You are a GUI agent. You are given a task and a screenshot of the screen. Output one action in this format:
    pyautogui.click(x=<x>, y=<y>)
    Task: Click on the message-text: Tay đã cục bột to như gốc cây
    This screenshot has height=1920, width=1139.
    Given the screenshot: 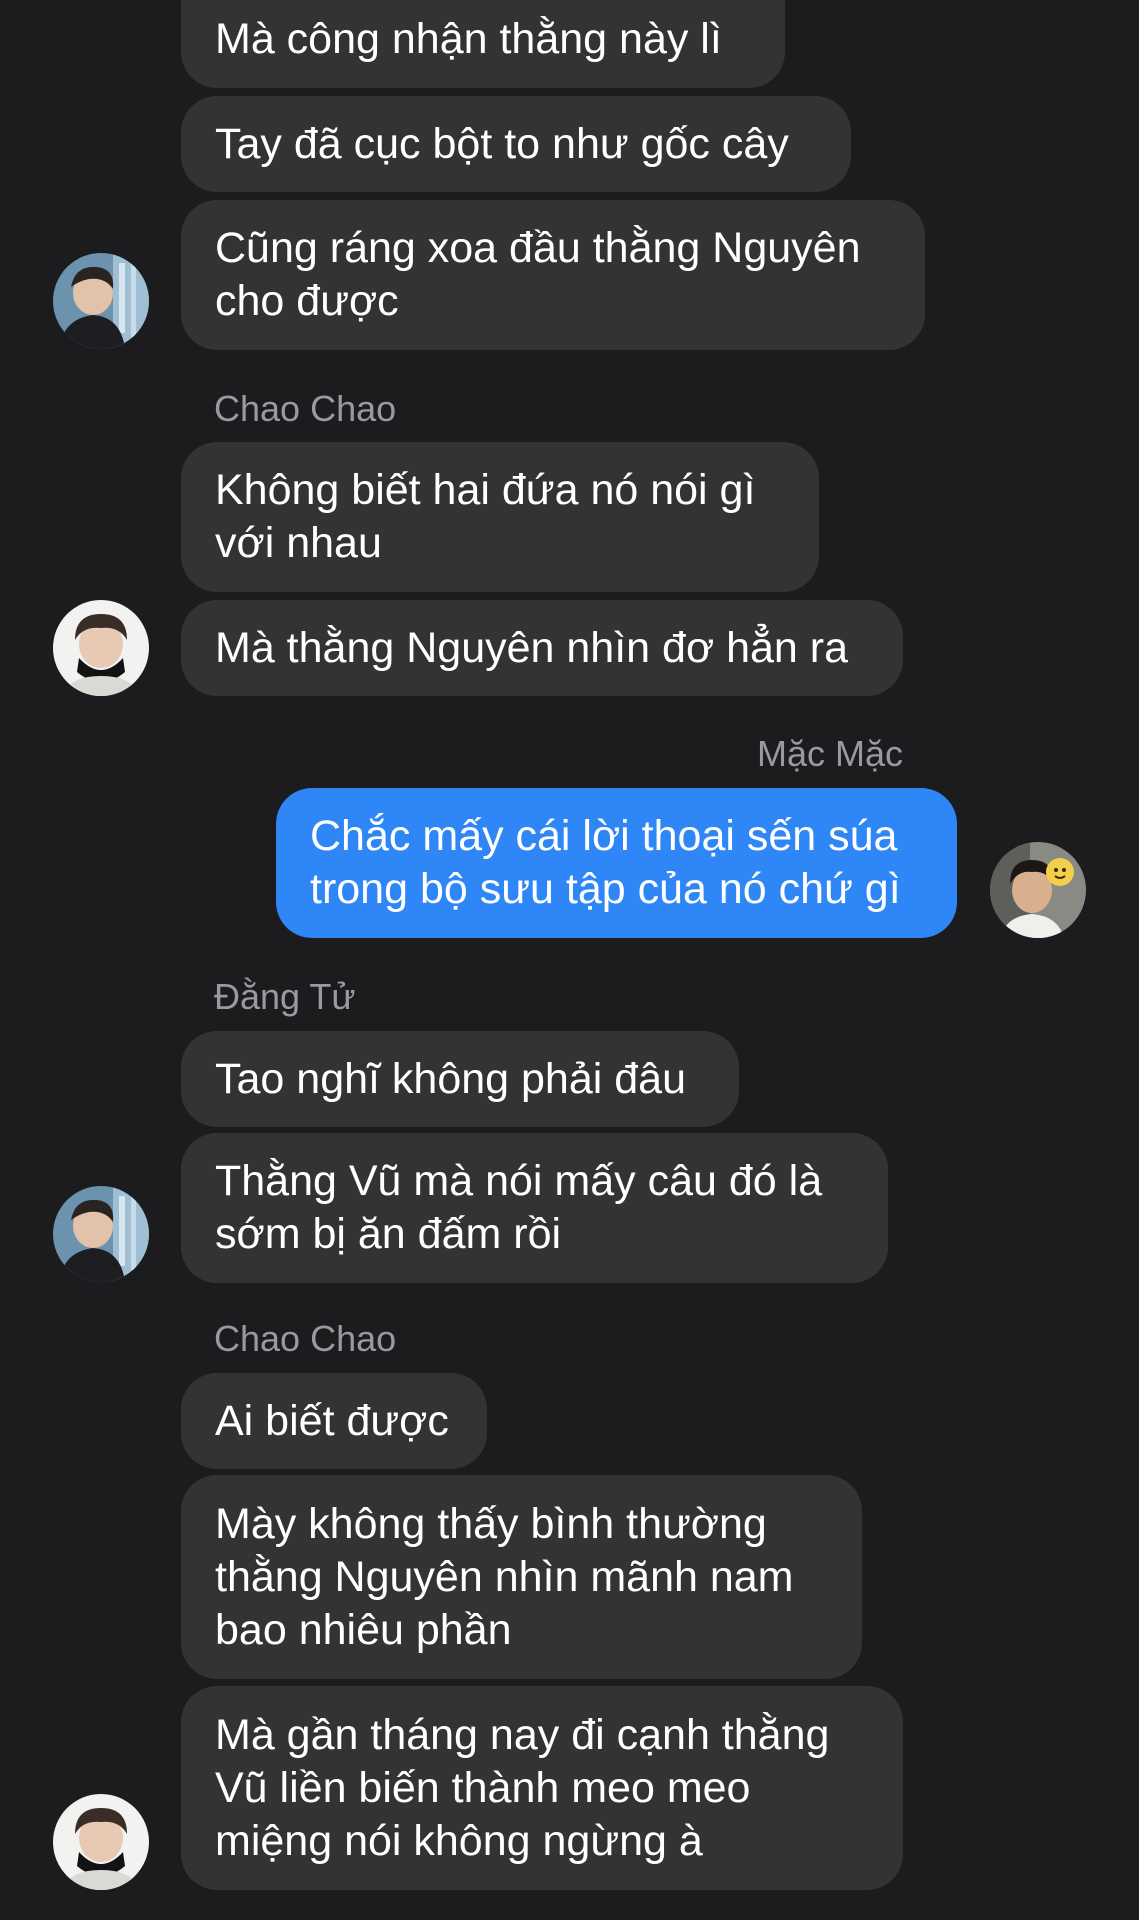 What is the action you would take?
    pyautogui.click(x=502, y=143)
    